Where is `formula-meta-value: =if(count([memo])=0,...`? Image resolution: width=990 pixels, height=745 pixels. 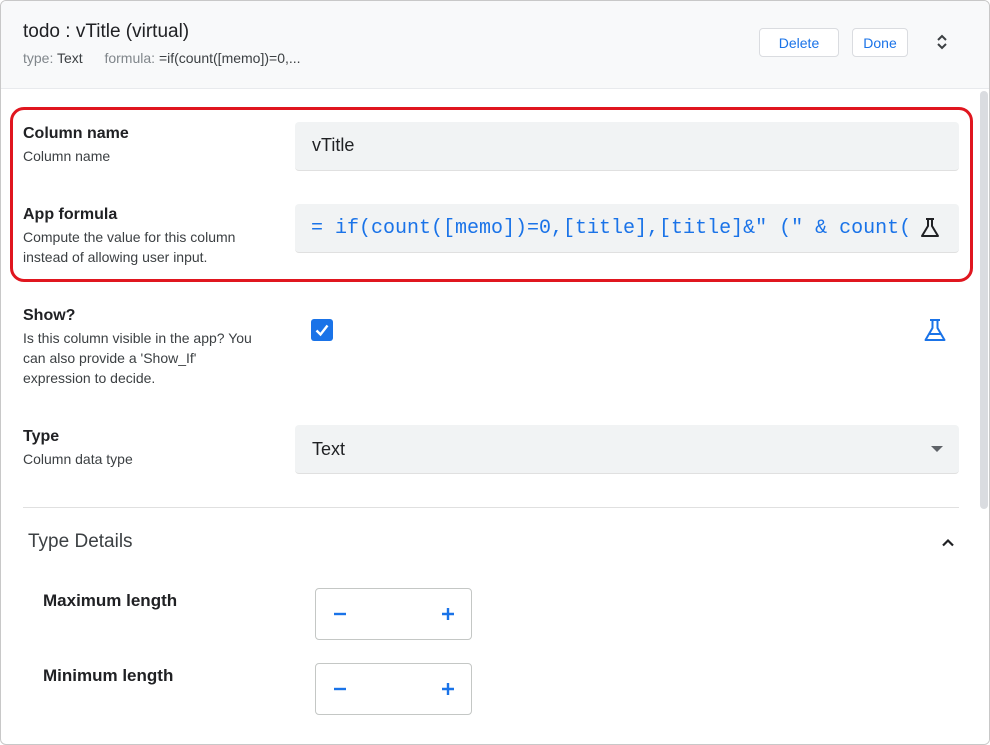
formula-meta-value: =if(count([memo])=0,... is located at coordinates (229, 58).